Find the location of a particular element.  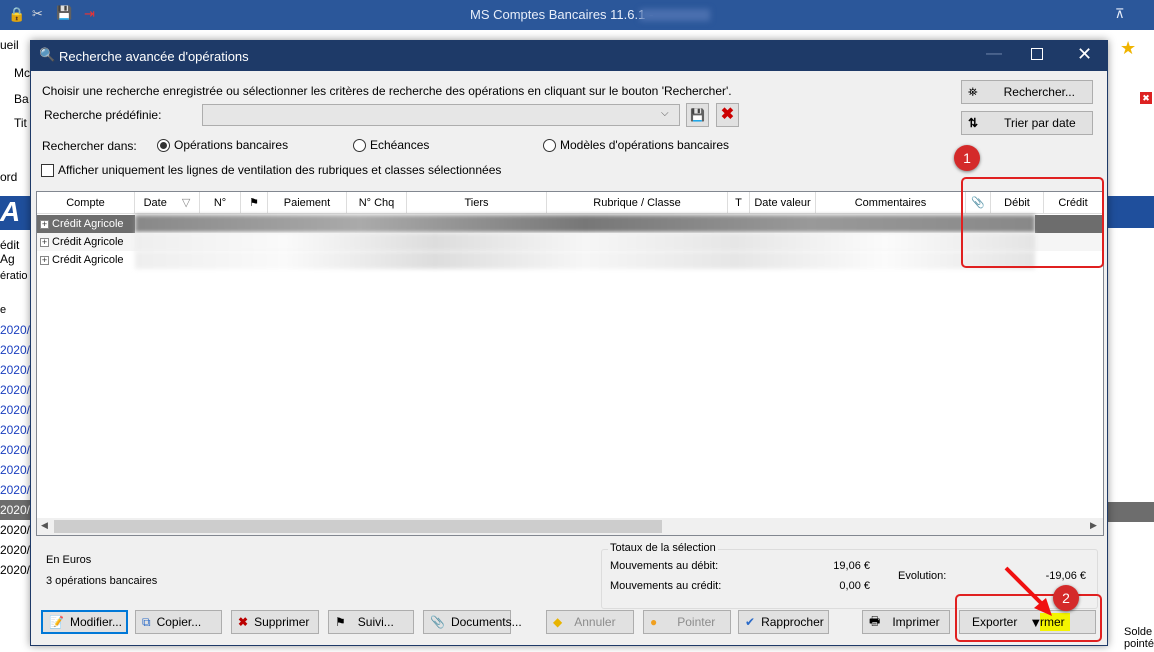

flag-icon: ⚑ is located at coordinates (254, 203).